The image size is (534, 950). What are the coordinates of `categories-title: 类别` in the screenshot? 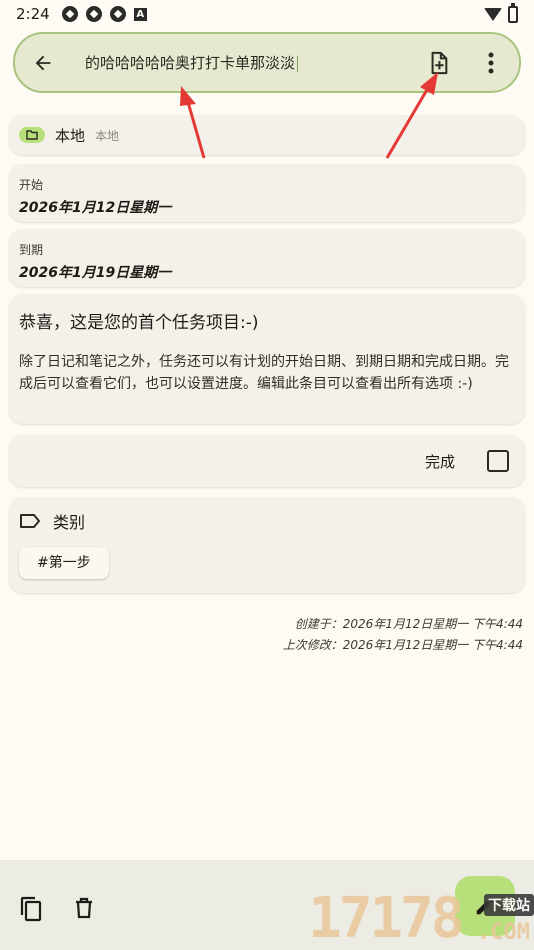 It's located at (69, 522).